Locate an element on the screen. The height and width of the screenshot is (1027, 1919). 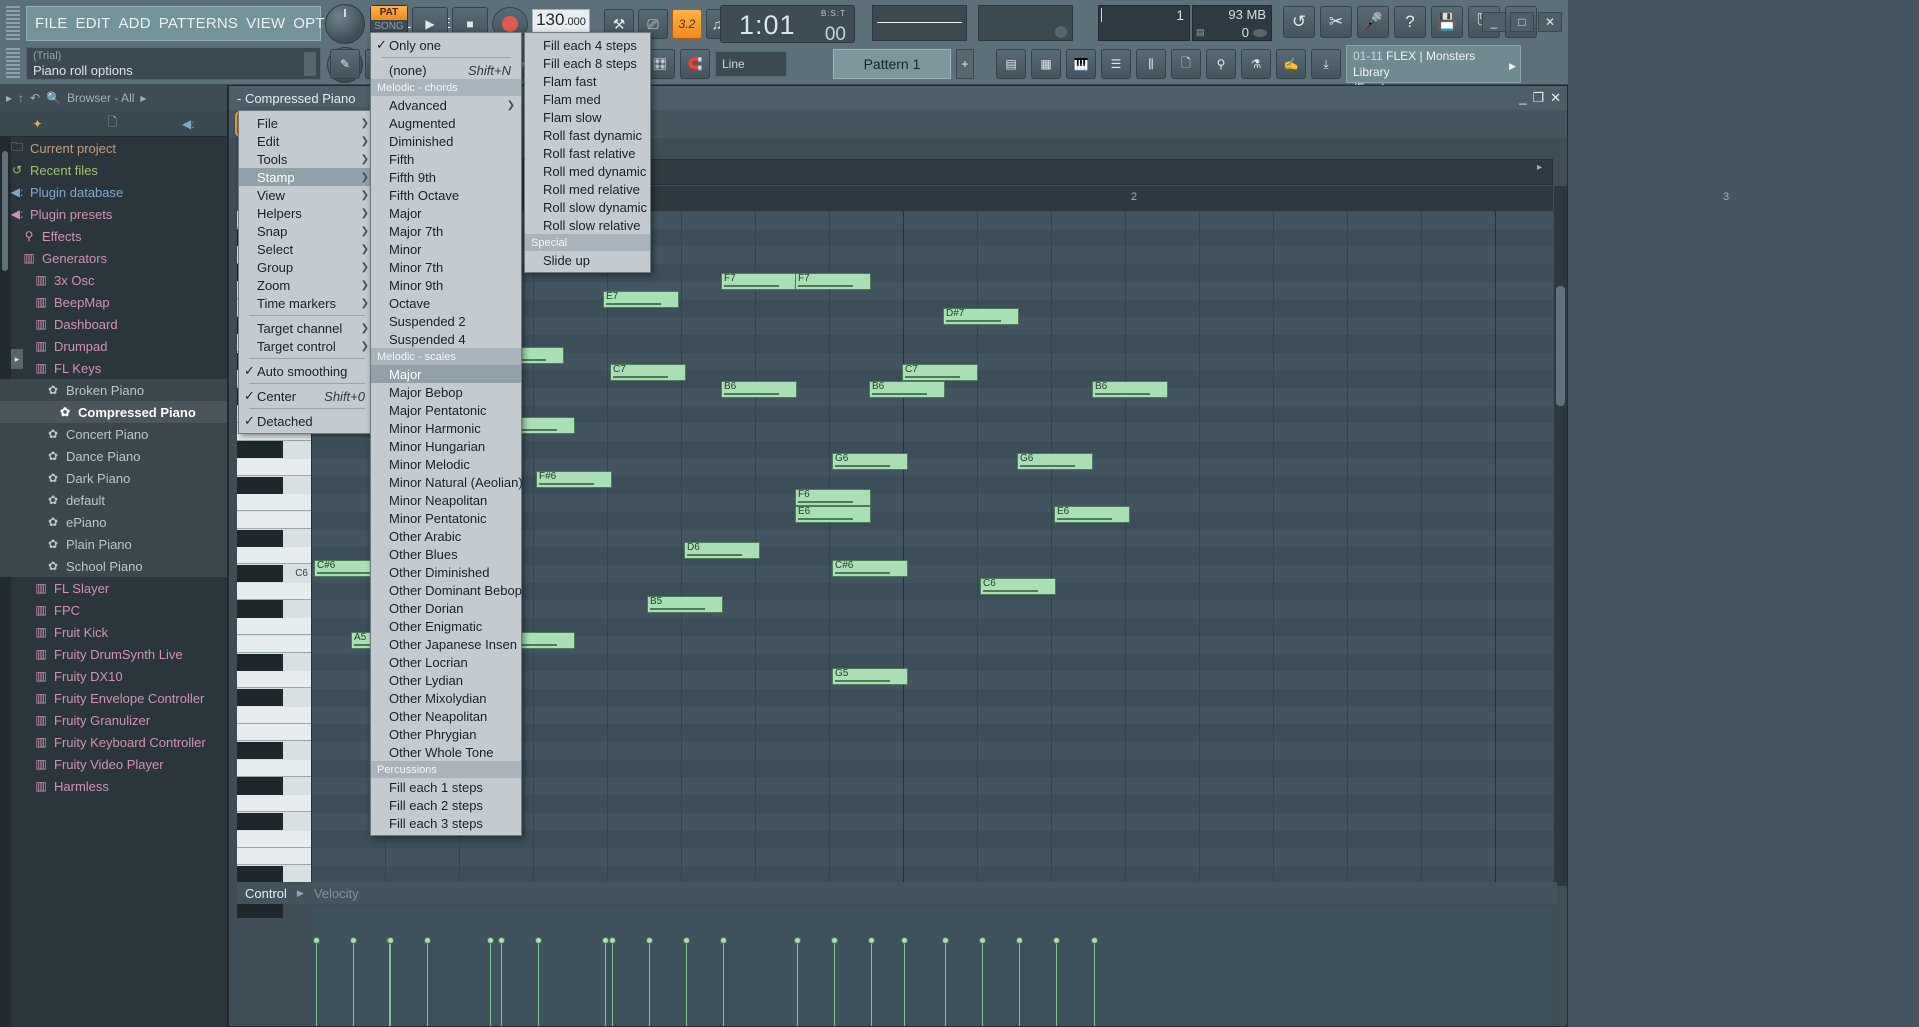
browser-item-generators: ▥ Generators is located at coordinates (113, 258).